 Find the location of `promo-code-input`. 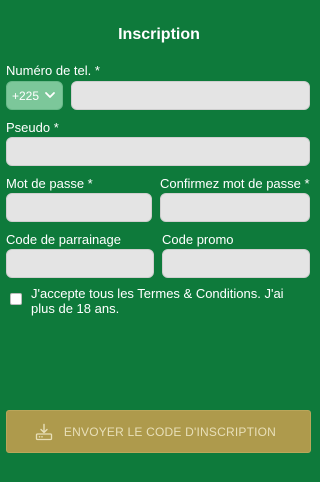

promo-code-input is located at coordinates (236, 263).